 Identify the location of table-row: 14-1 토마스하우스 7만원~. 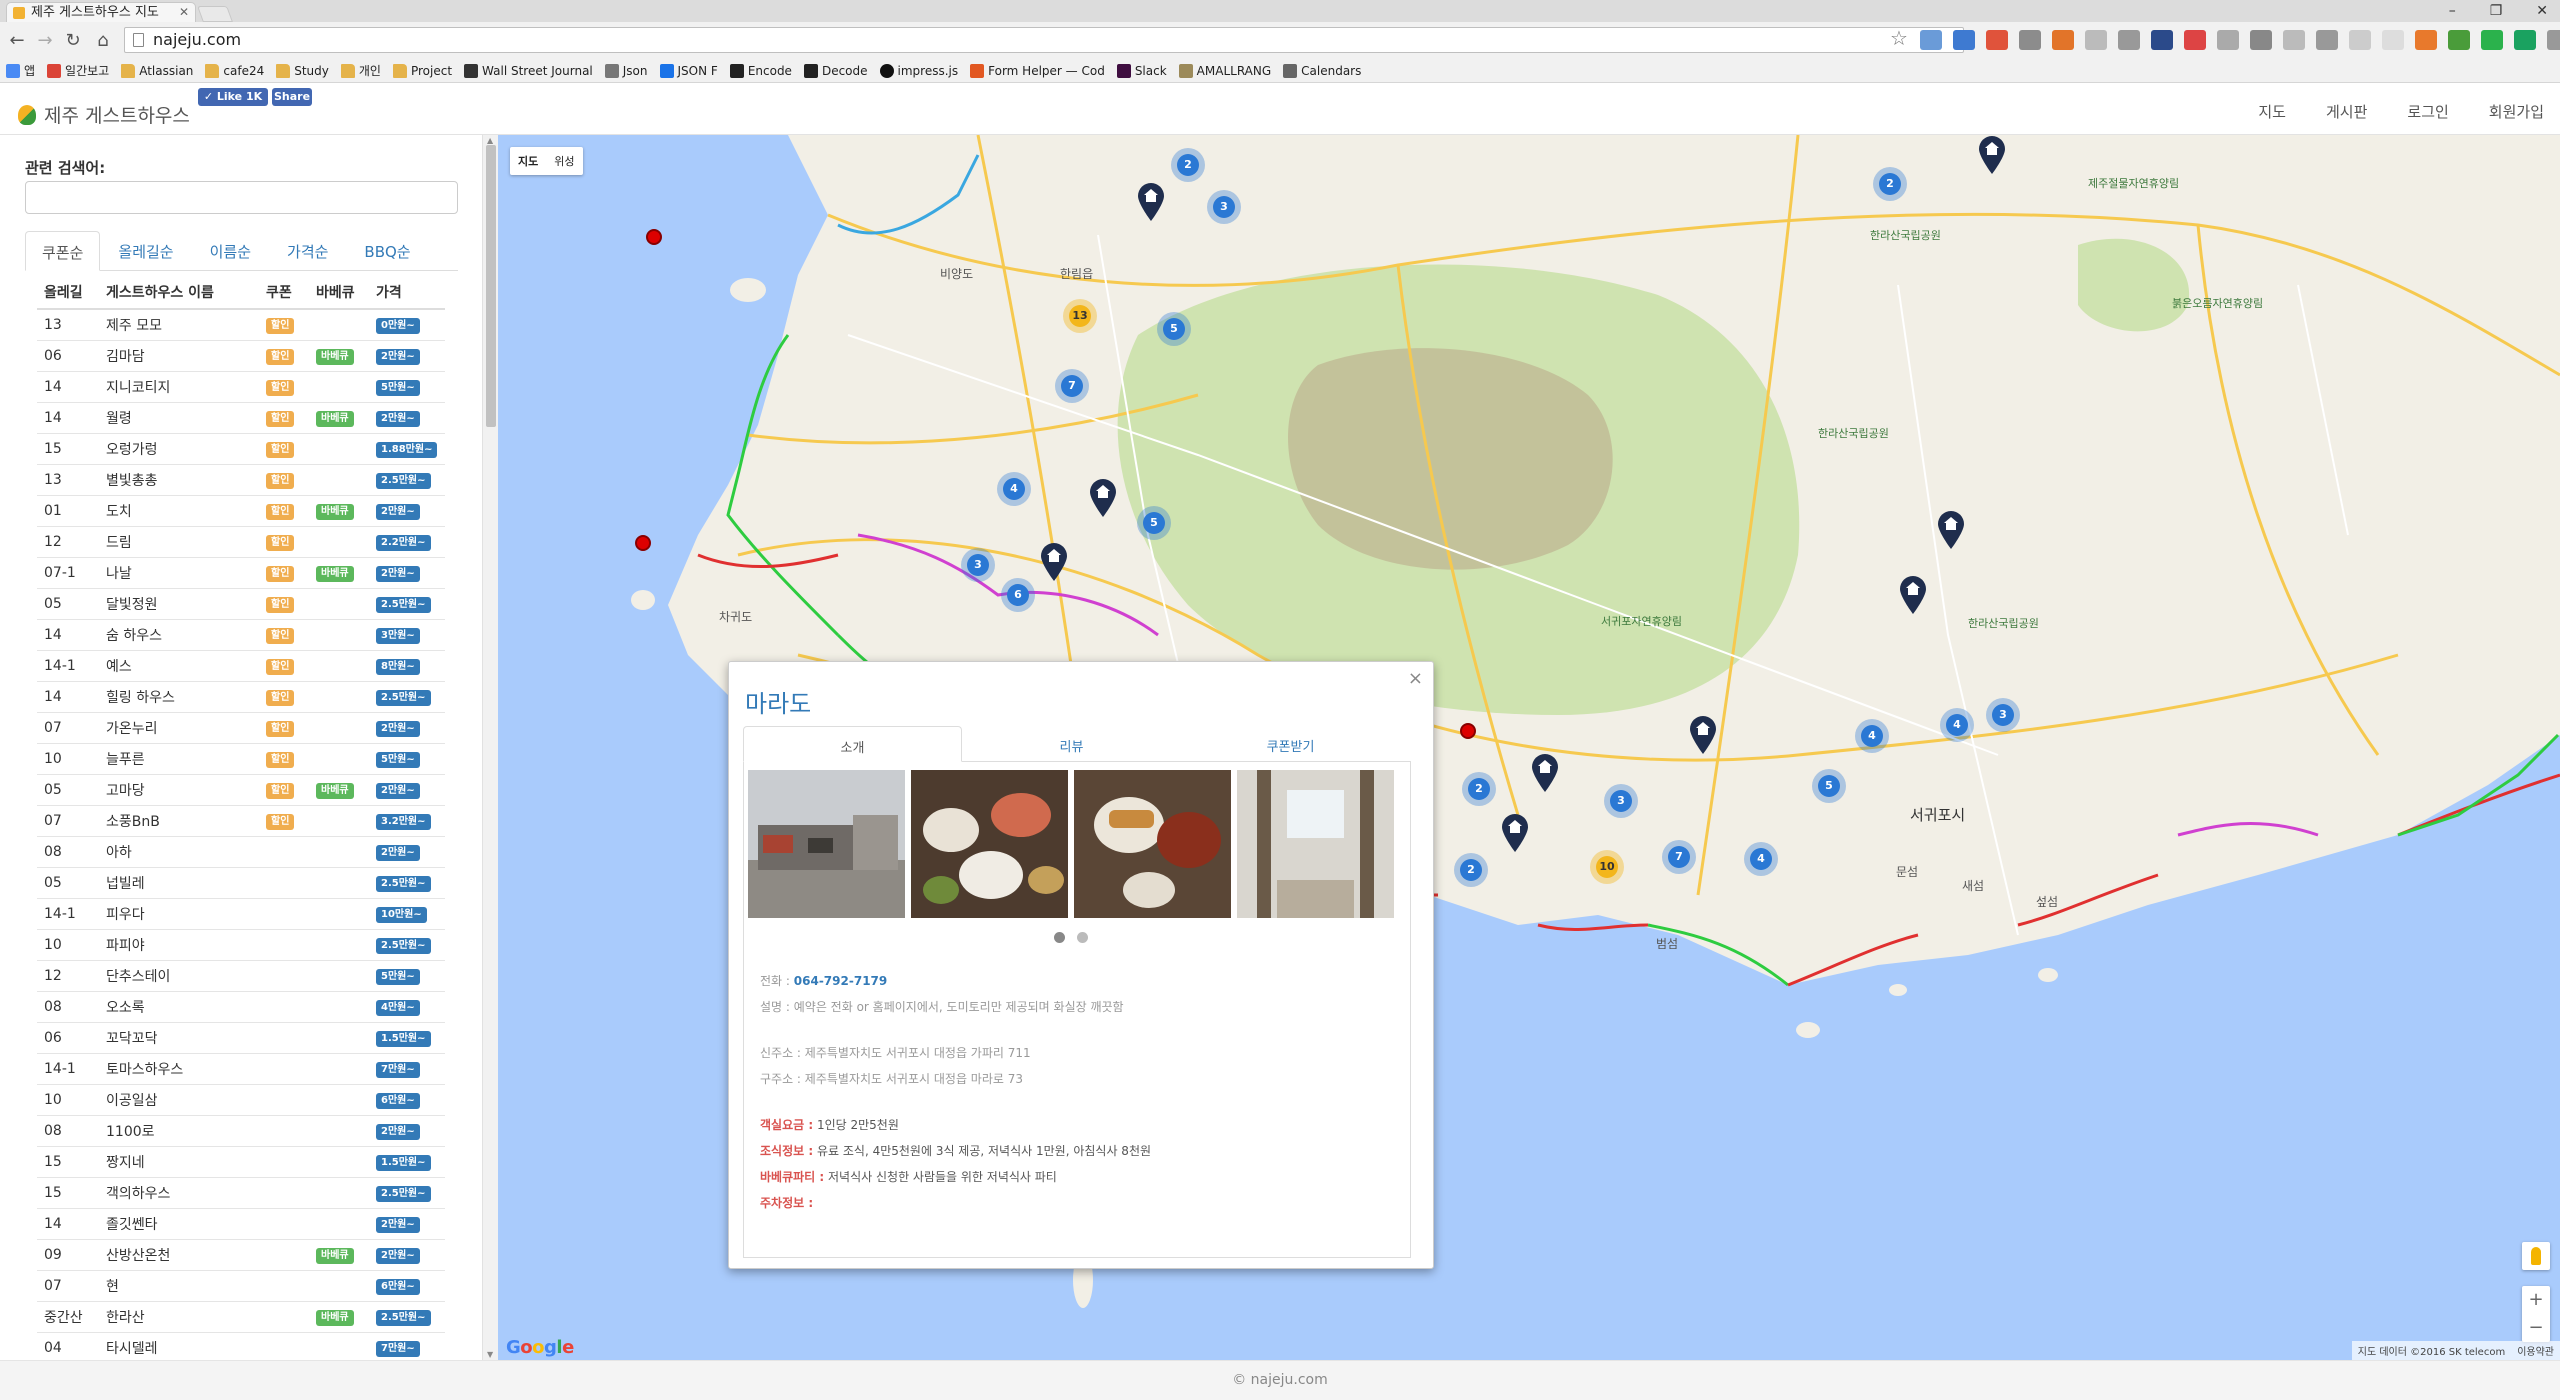
(241, 1068).